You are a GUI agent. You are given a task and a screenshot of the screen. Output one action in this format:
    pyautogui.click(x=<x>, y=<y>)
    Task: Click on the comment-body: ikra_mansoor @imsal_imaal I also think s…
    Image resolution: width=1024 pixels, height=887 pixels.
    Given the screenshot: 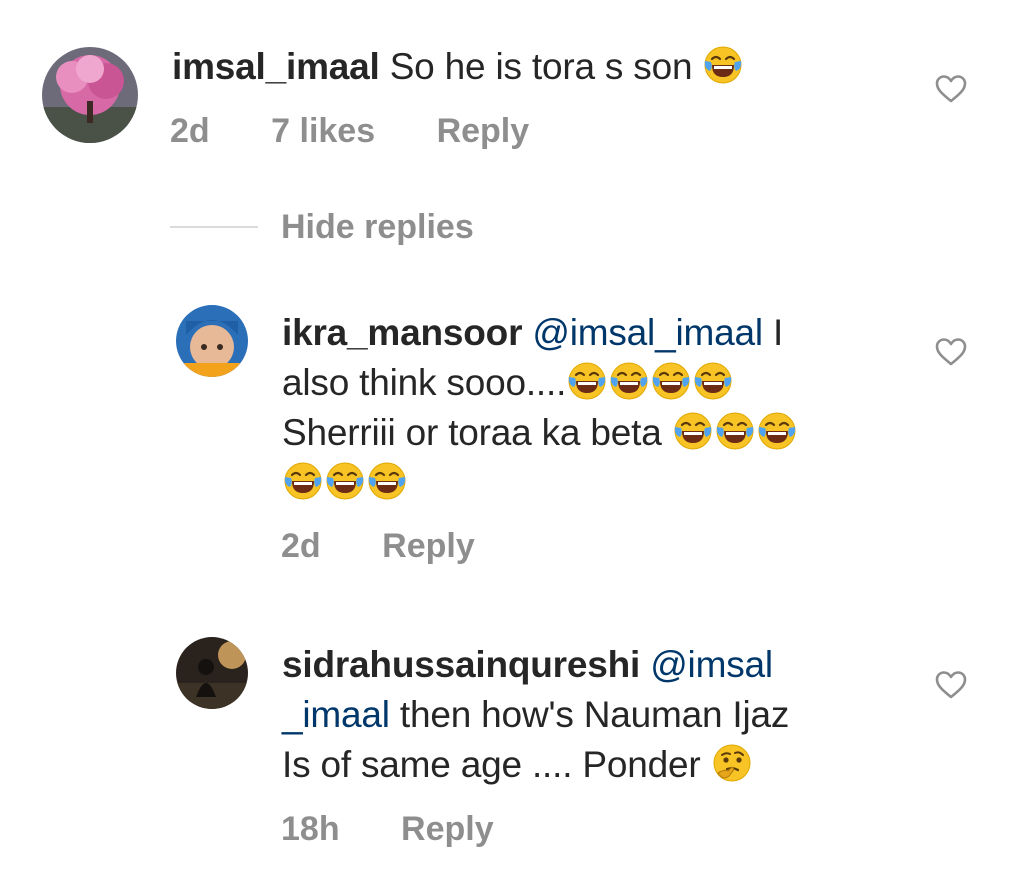 What is the action you would take?
    pyautogui.click(x=592, y=408)
    